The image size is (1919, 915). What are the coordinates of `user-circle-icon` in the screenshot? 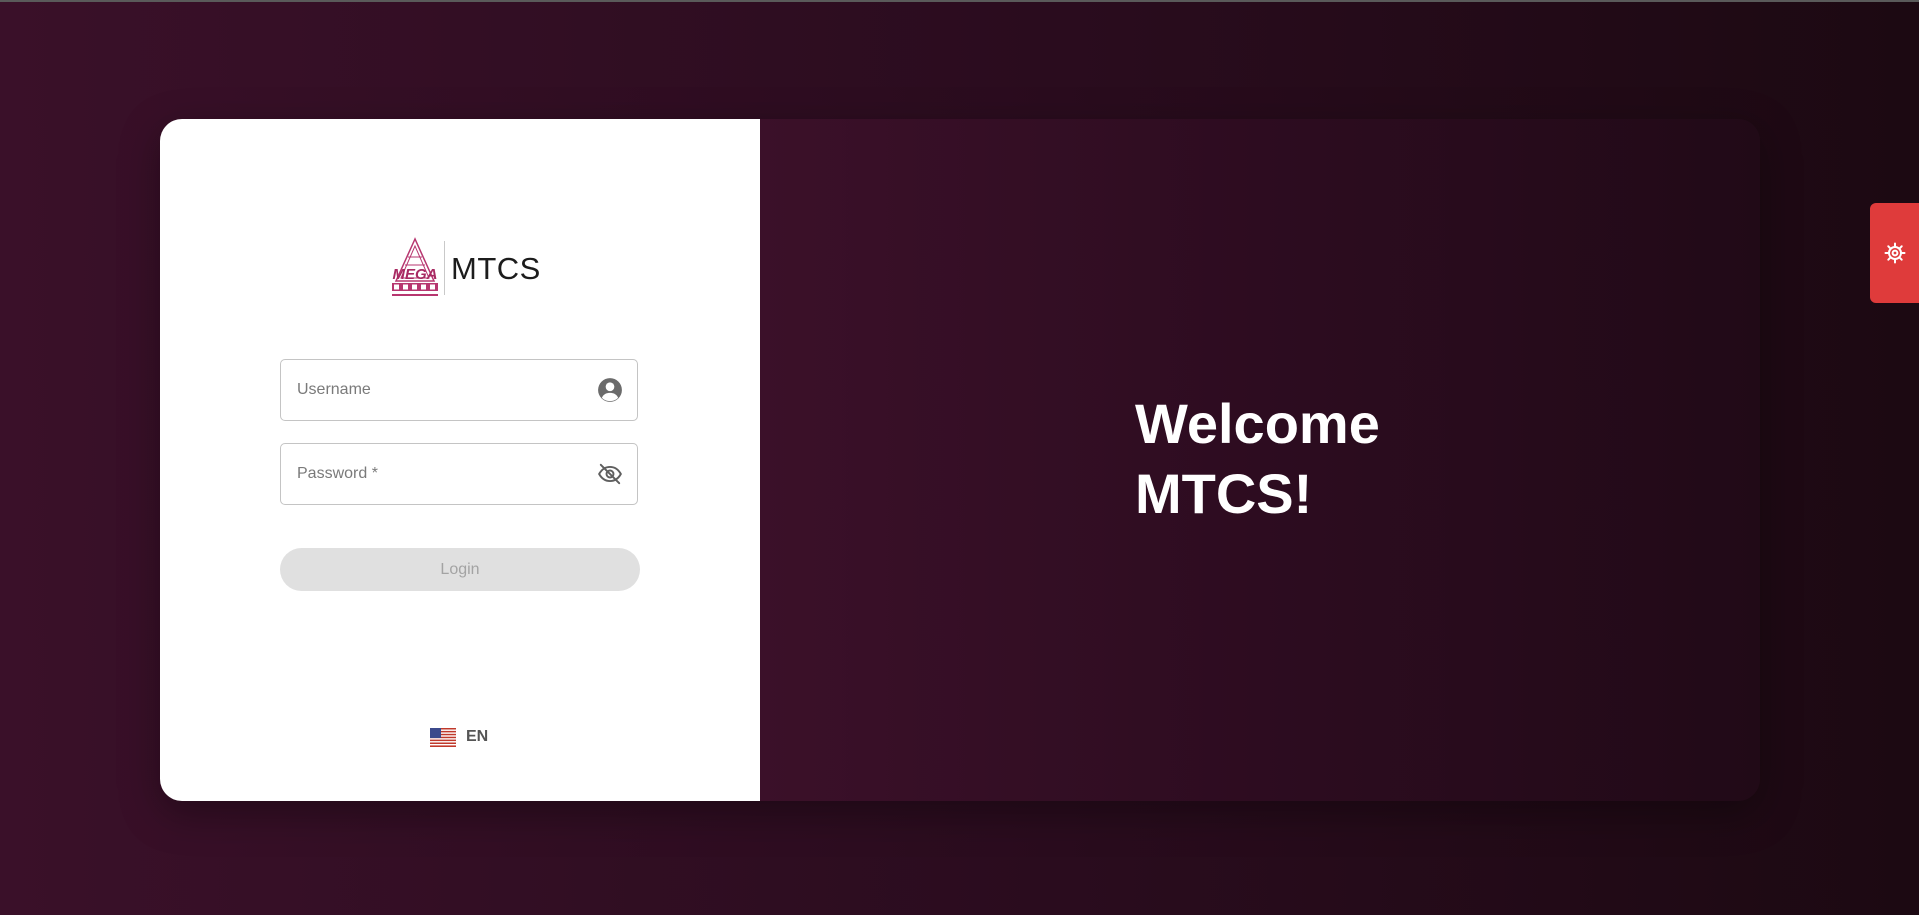 It's located at (610, 390).